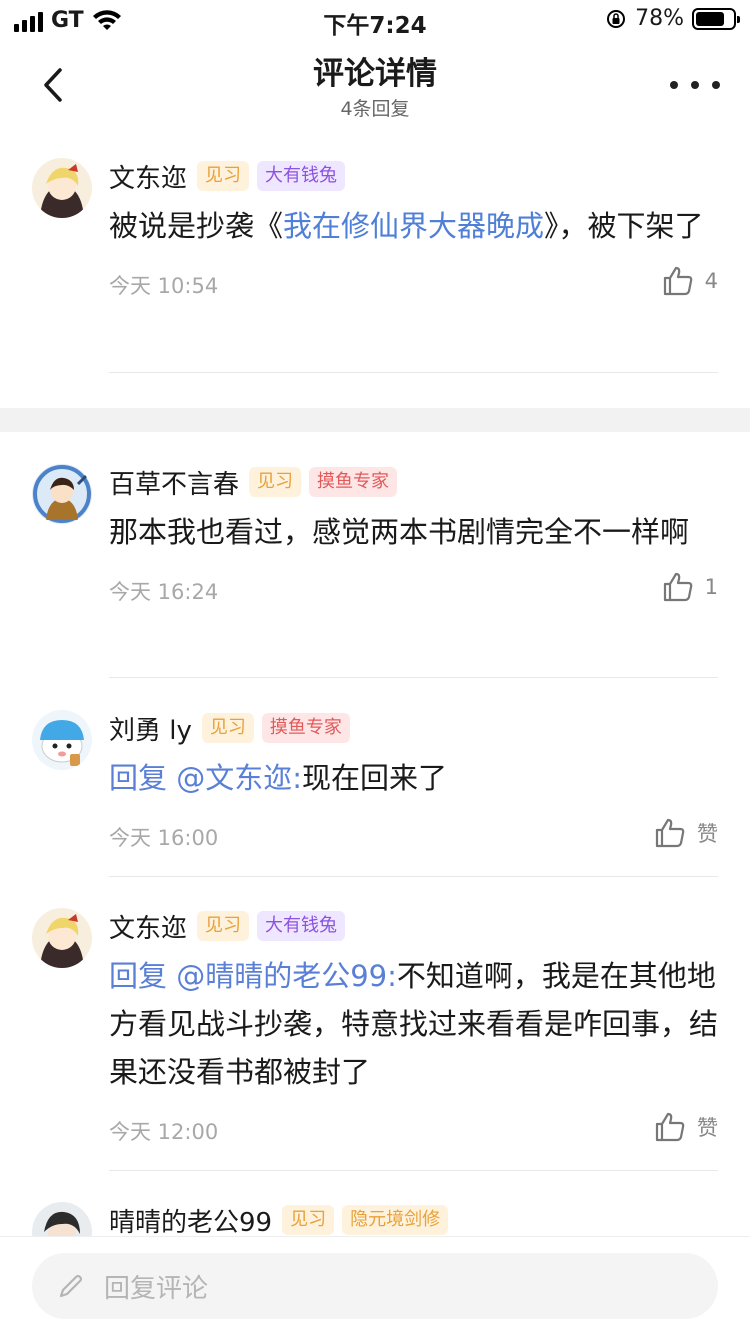 The width and height of the screenshot is (750, 1334). Describe the element at coordinates (190, 1220) in the screenshot. I see `username: 晴晴的老公99` at that location.